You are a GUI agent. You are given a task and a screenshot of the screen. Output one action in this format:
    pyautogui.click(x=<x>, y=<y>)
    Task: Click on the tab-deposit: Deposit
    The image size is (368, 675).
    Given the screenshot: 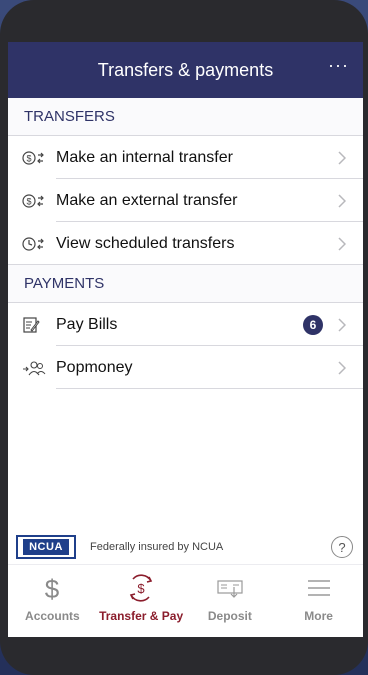 What is the action you would take?
    pyautogui.click(x=230, y=601)
    